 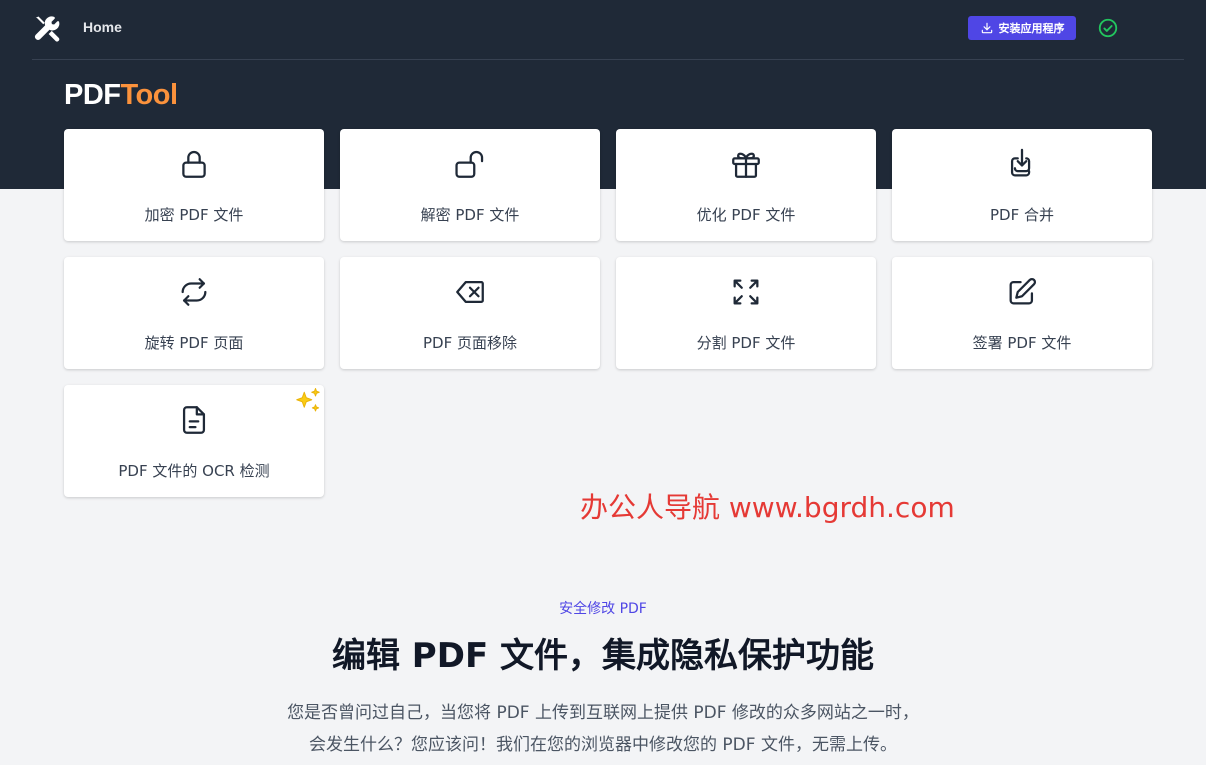 I want to click on tool-card-label: 解密 PDF 文件, so click(x=470, y=215).